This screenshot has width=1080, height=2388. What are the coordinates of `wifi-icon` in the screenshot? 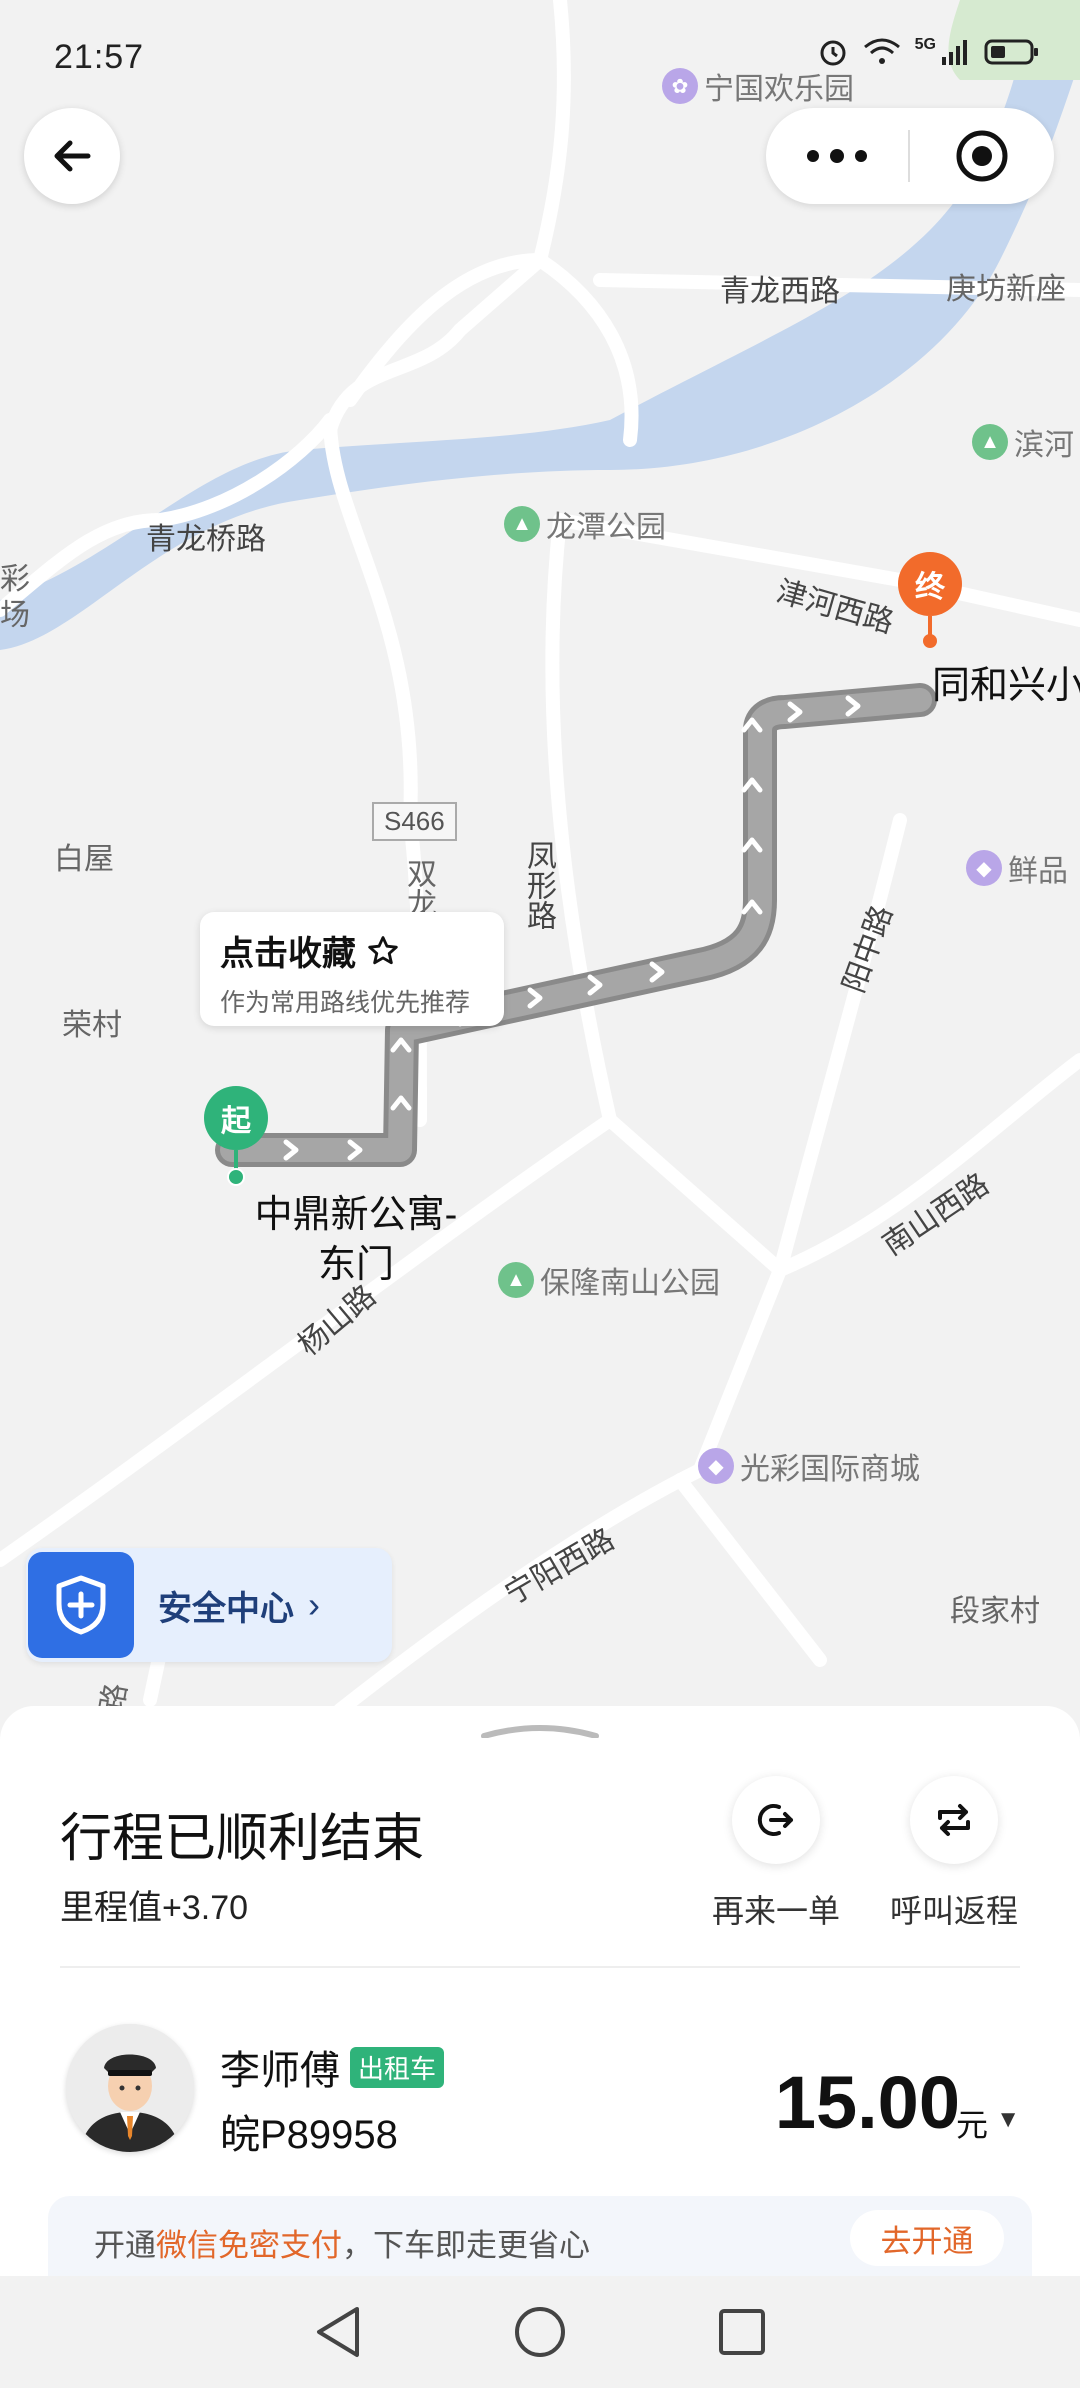 It's located at (881, 51).